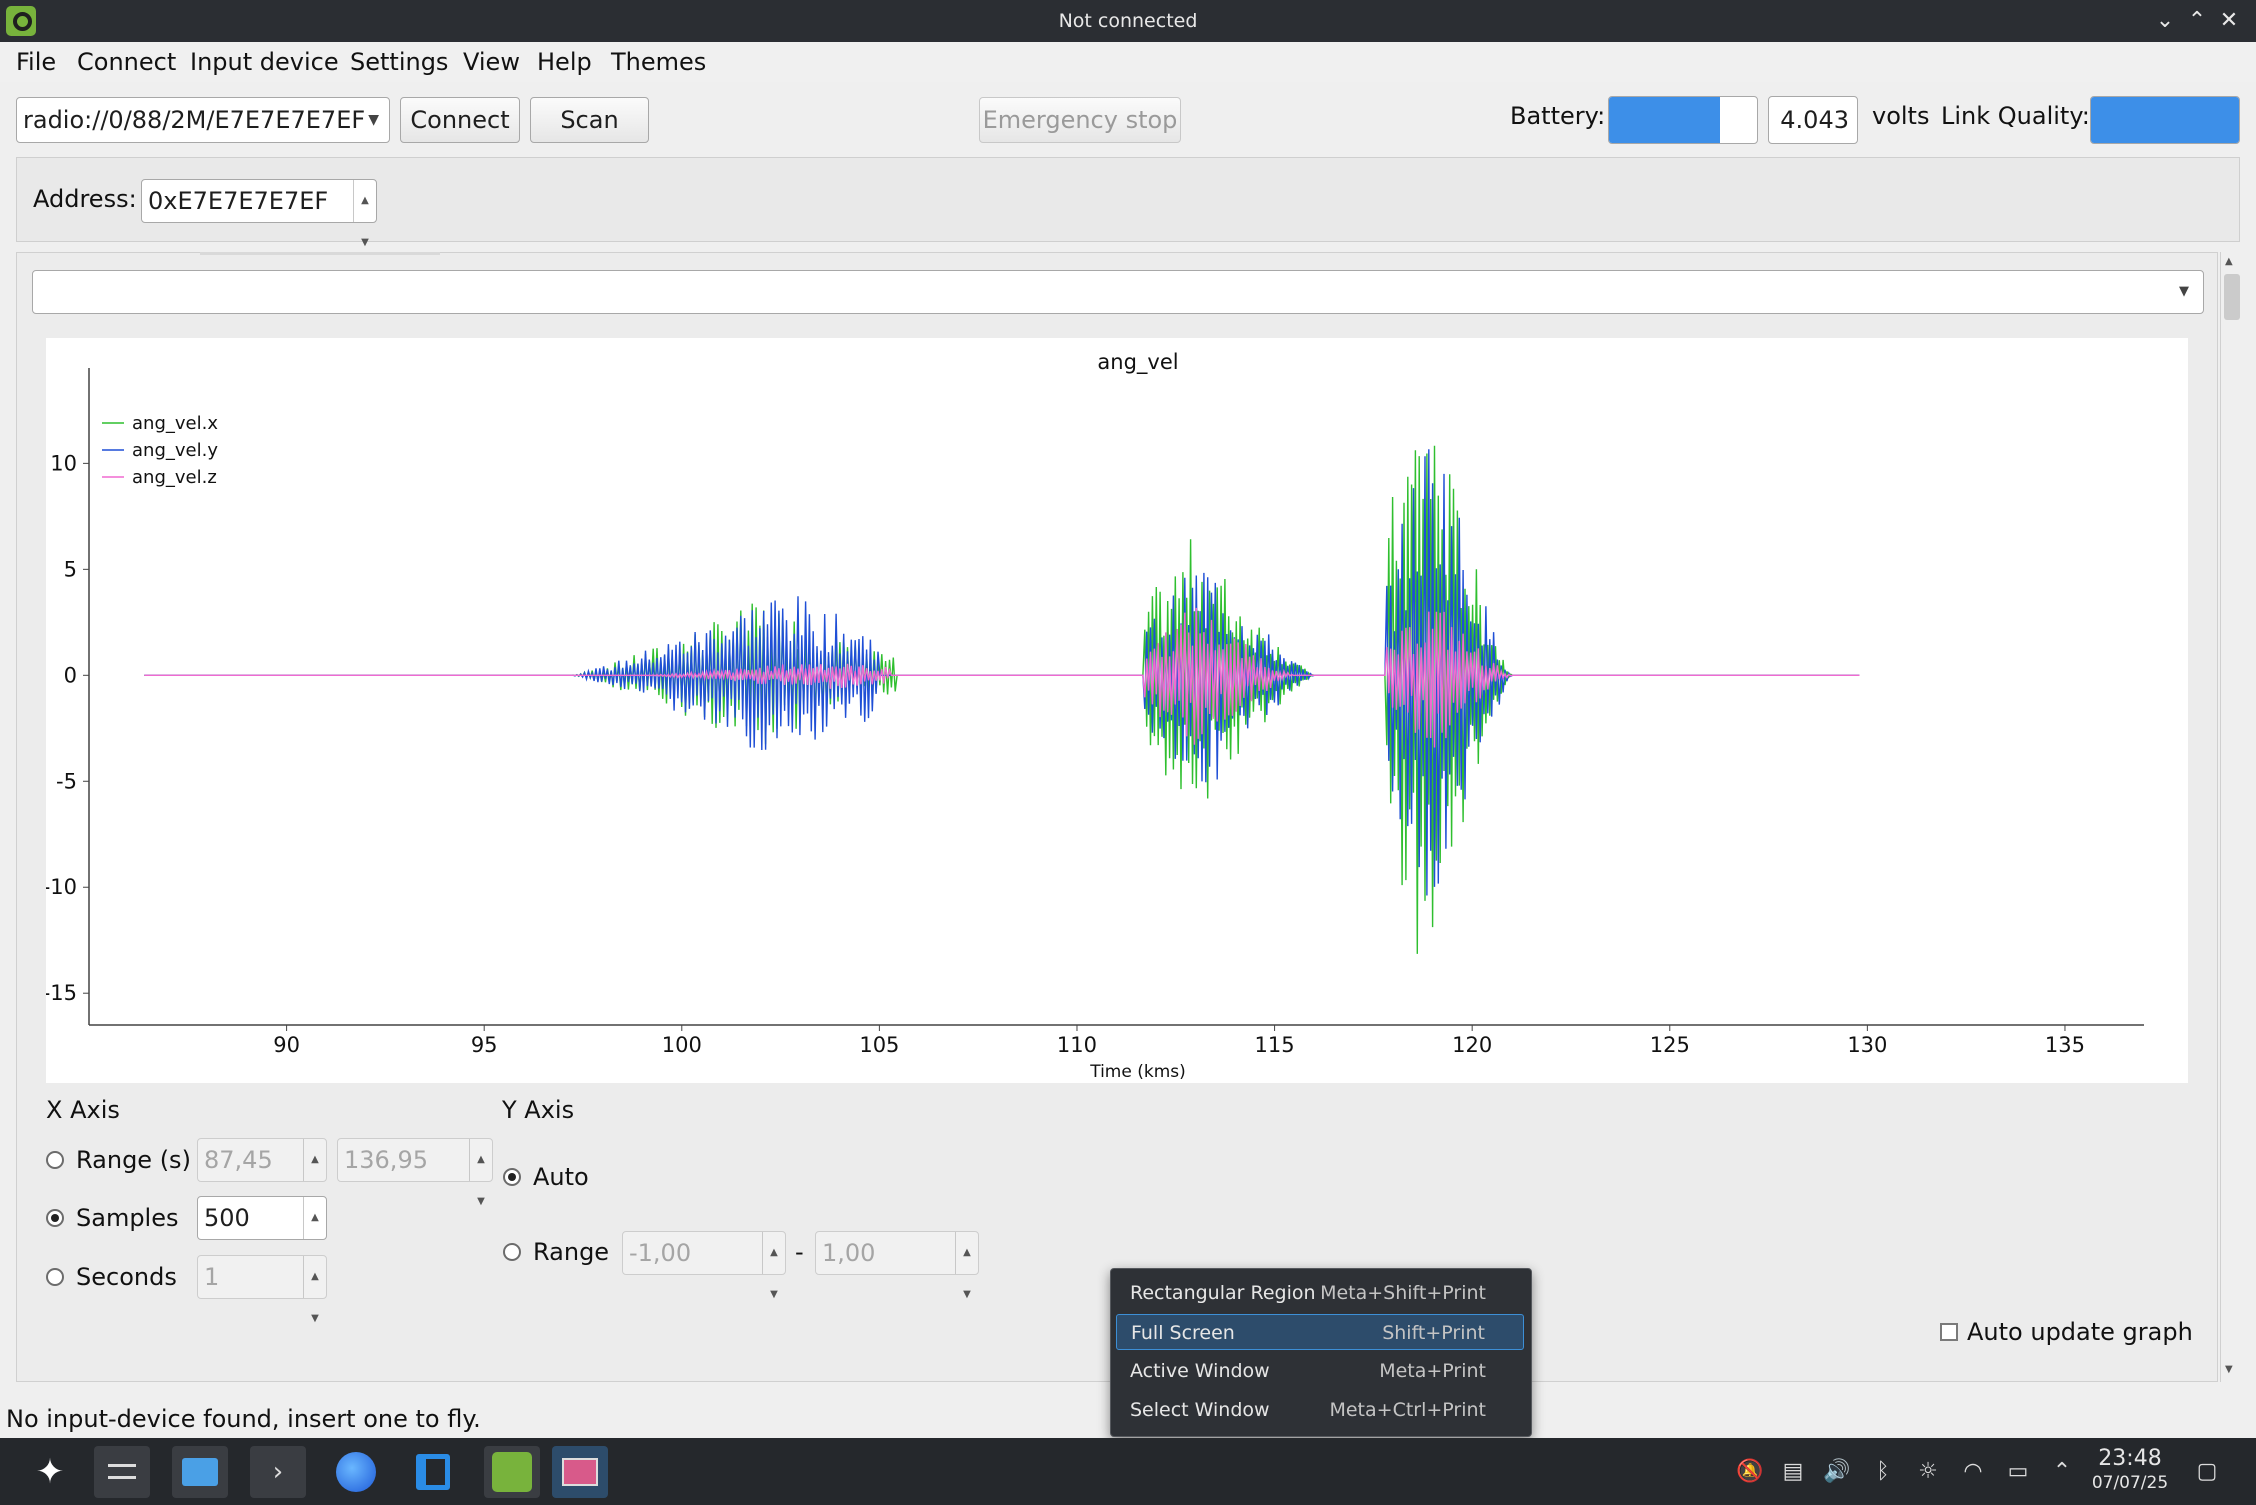 Image resolution: width=2256 pixels, height=1505 pixels. I want to click on y-tick-label: -5, so click(66, 781).